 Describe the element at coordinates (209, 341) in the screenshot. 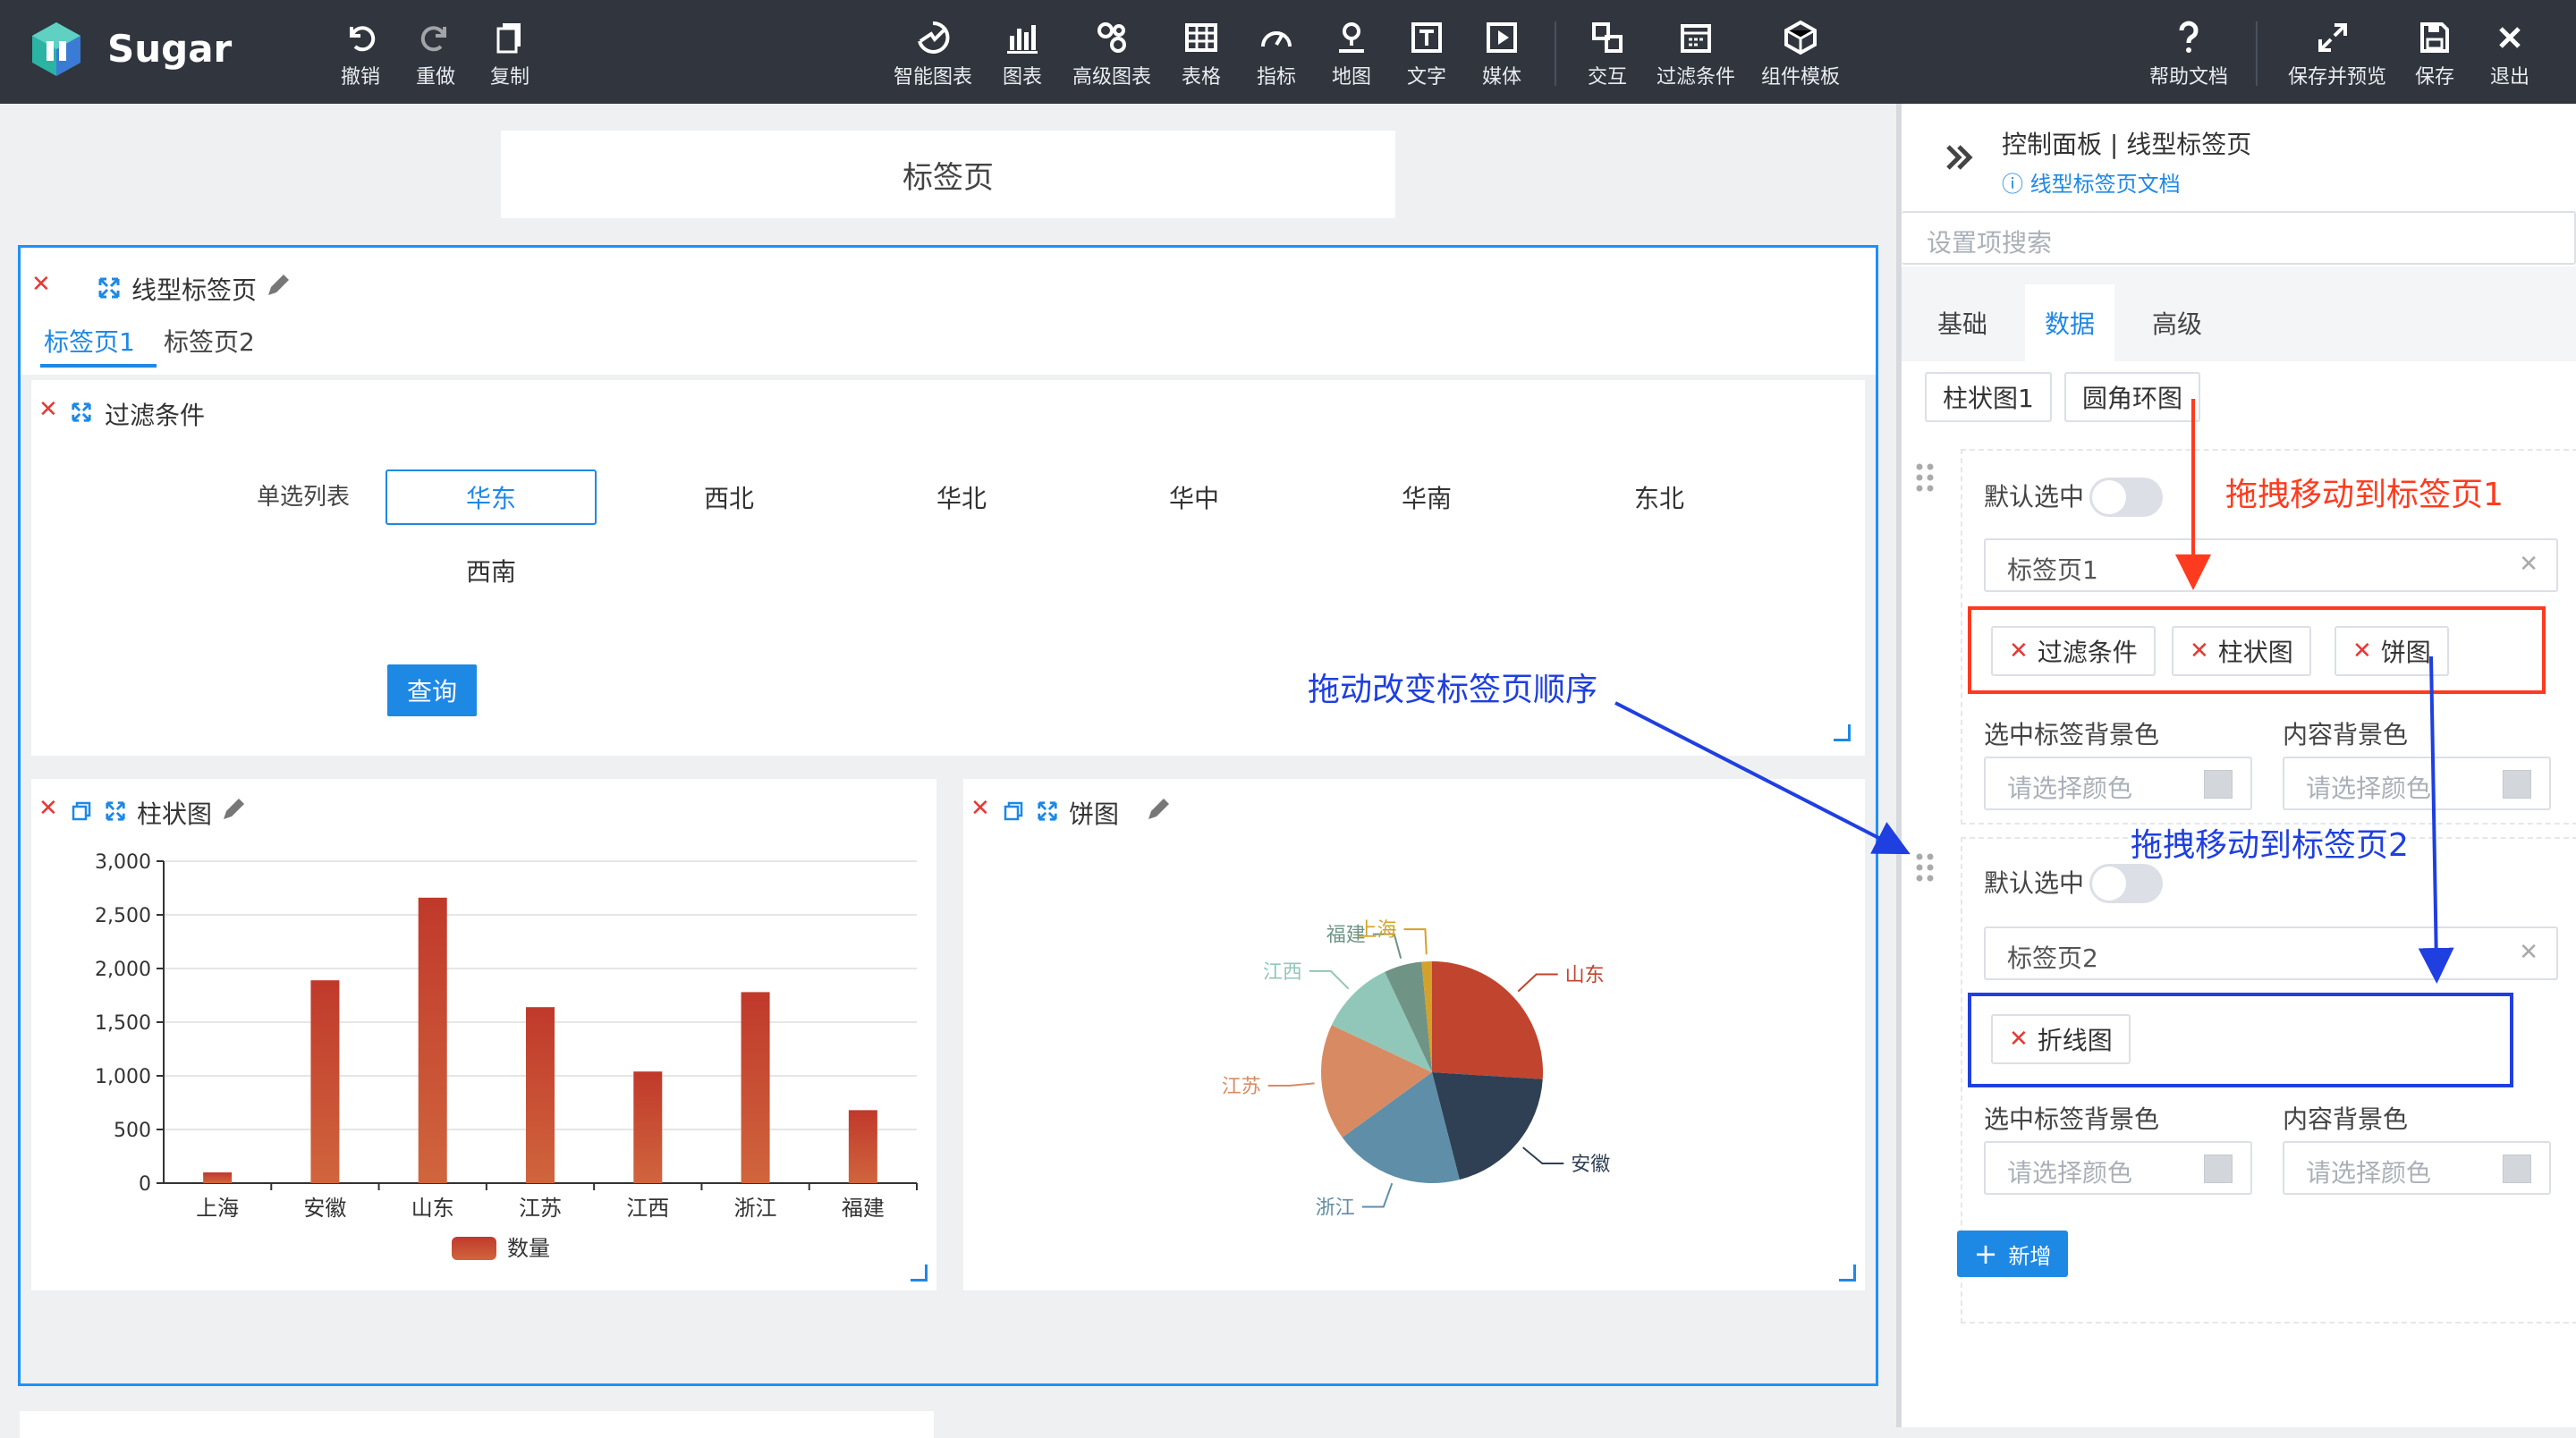

I see `tab-2: 标签页2` at that location.